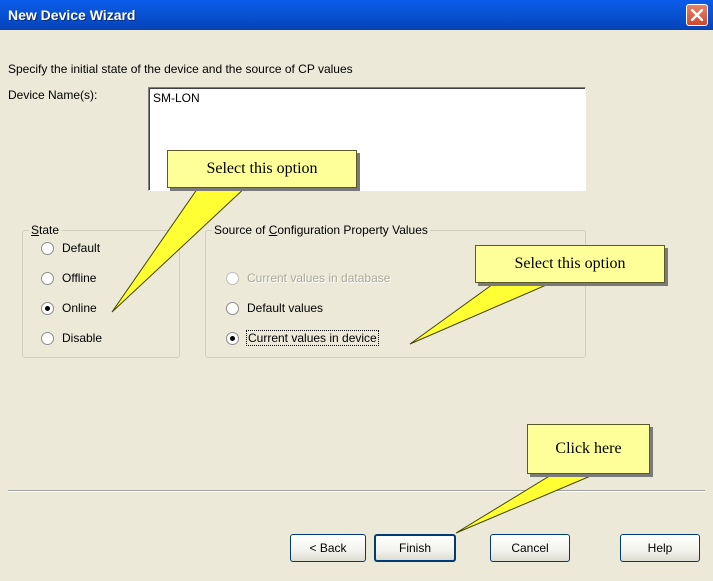 The height and width of the screenshot is (581, 713). Describe the element at coordinates (262, 169) in the screenshot. I see `state-callout: Select this option` at that location.